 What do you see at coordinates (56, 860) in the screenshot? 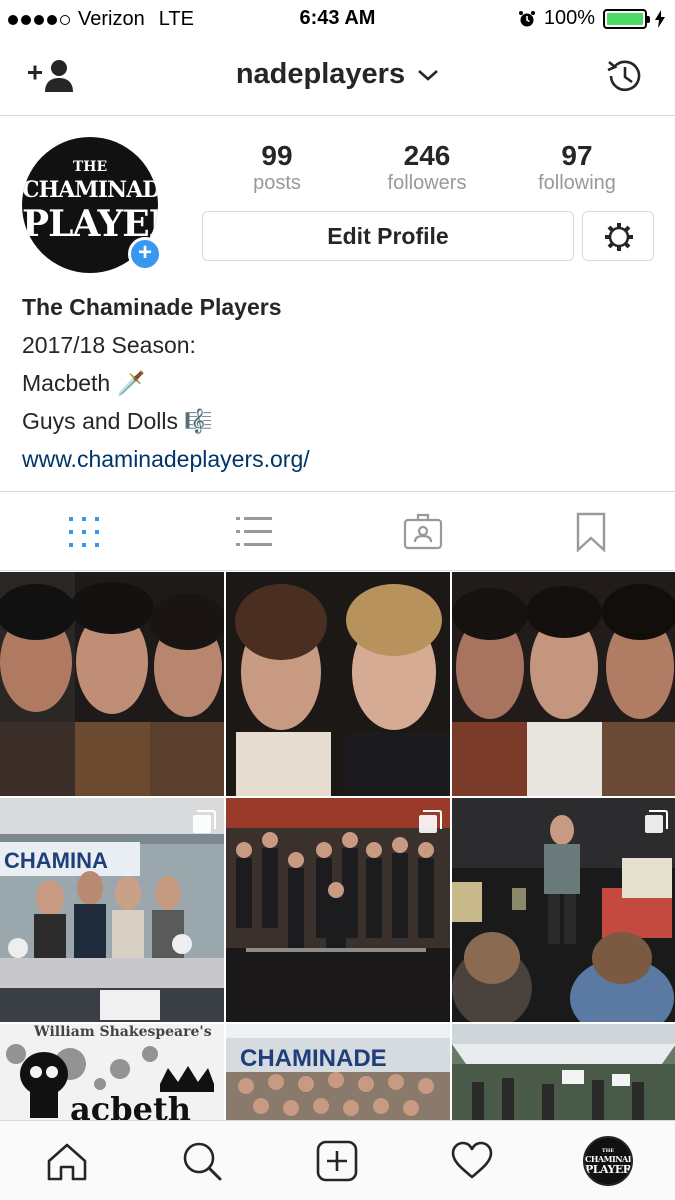
I see `booth-sign-text: CHAMINA` at bounding box center [56, 860].